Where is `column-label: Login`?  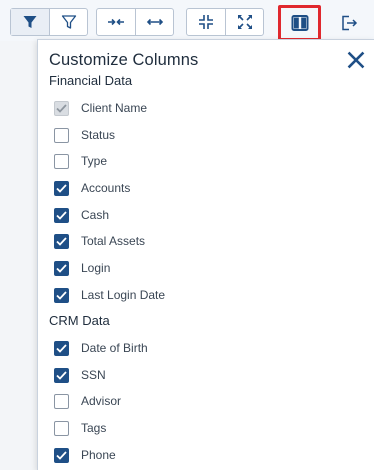 column-label: Login is located at coordinates (96, 268).